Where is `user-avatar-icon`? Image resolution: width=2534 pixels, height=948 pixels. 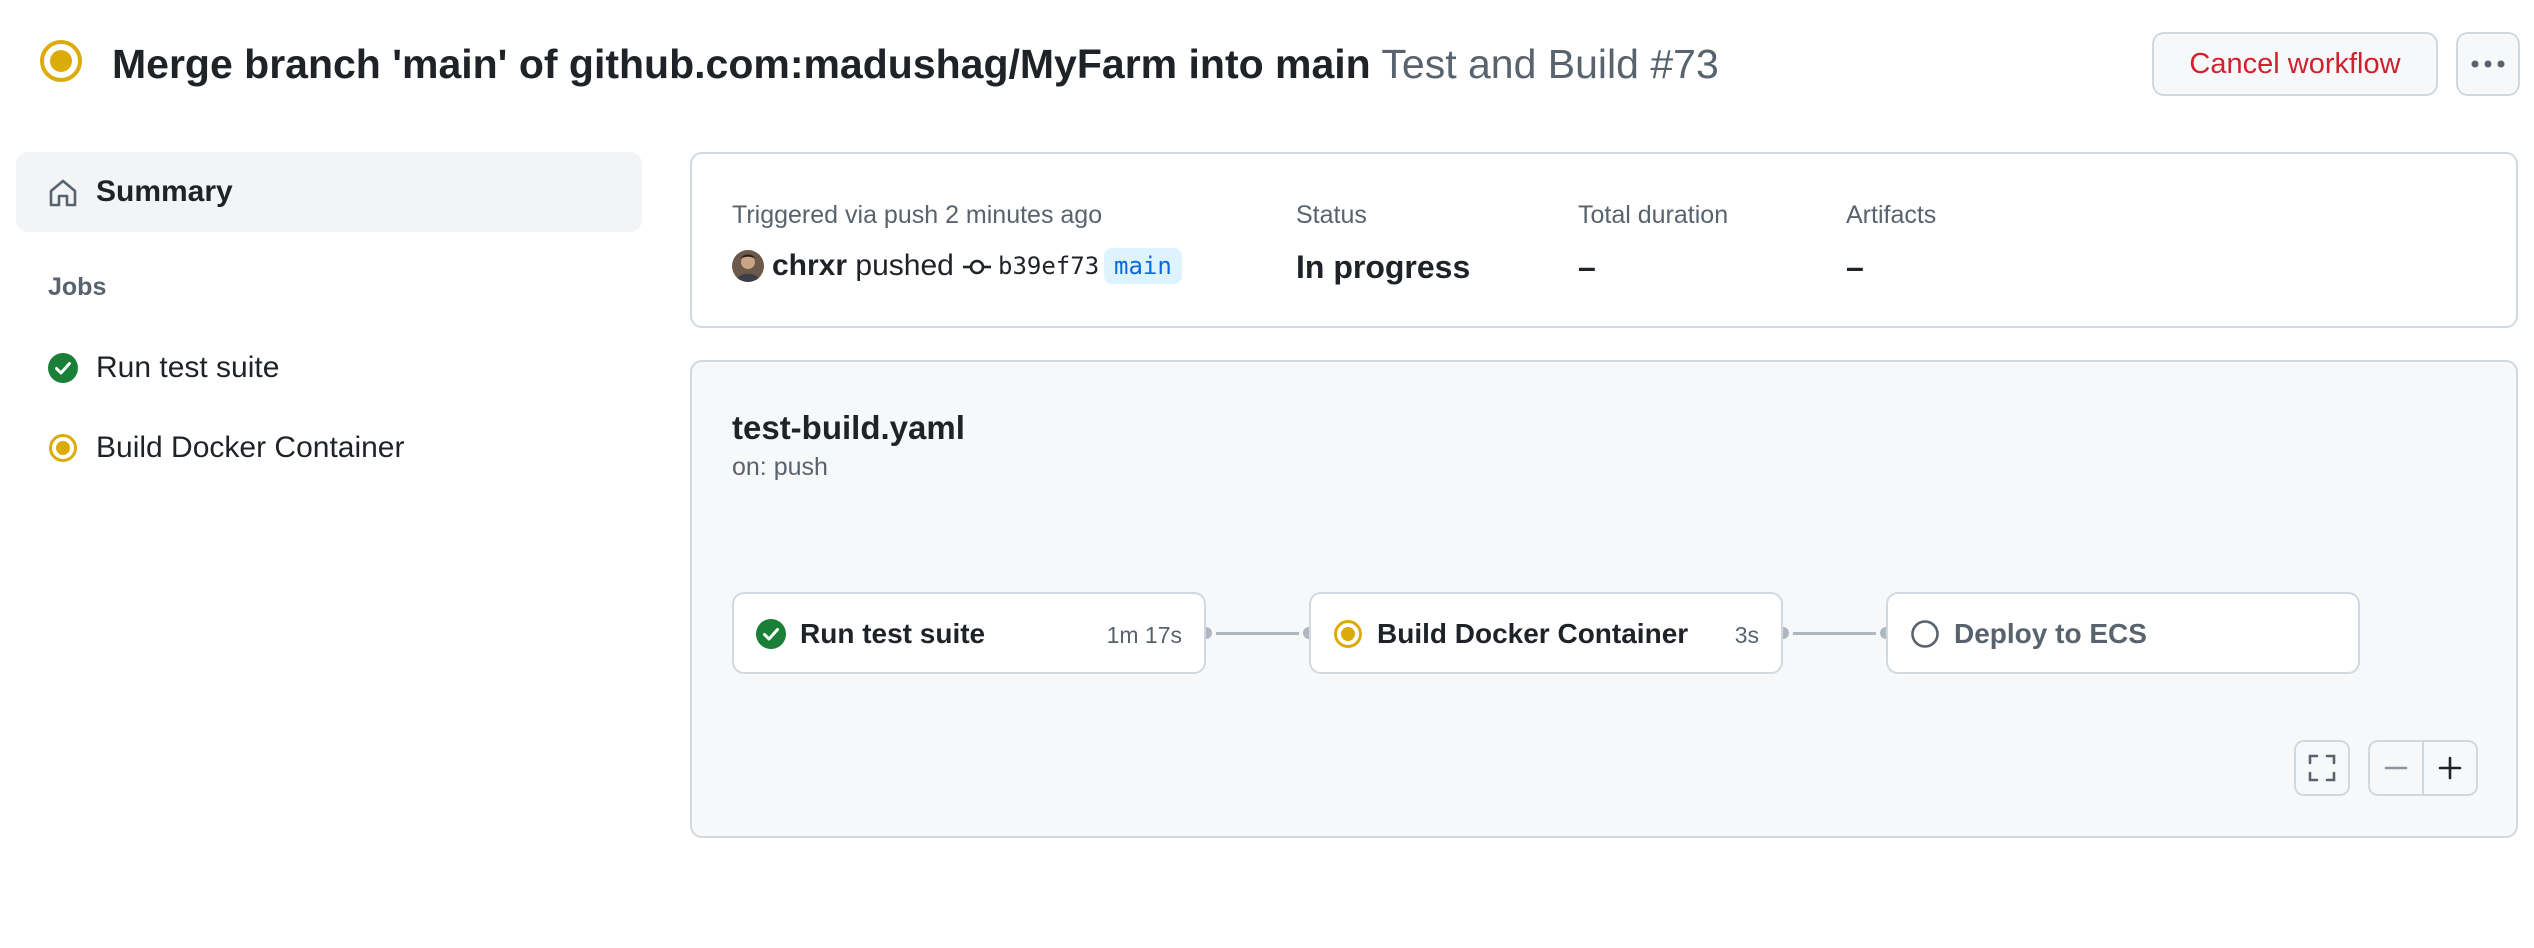 user-avatar-icon is located at coordinates (748, 266).